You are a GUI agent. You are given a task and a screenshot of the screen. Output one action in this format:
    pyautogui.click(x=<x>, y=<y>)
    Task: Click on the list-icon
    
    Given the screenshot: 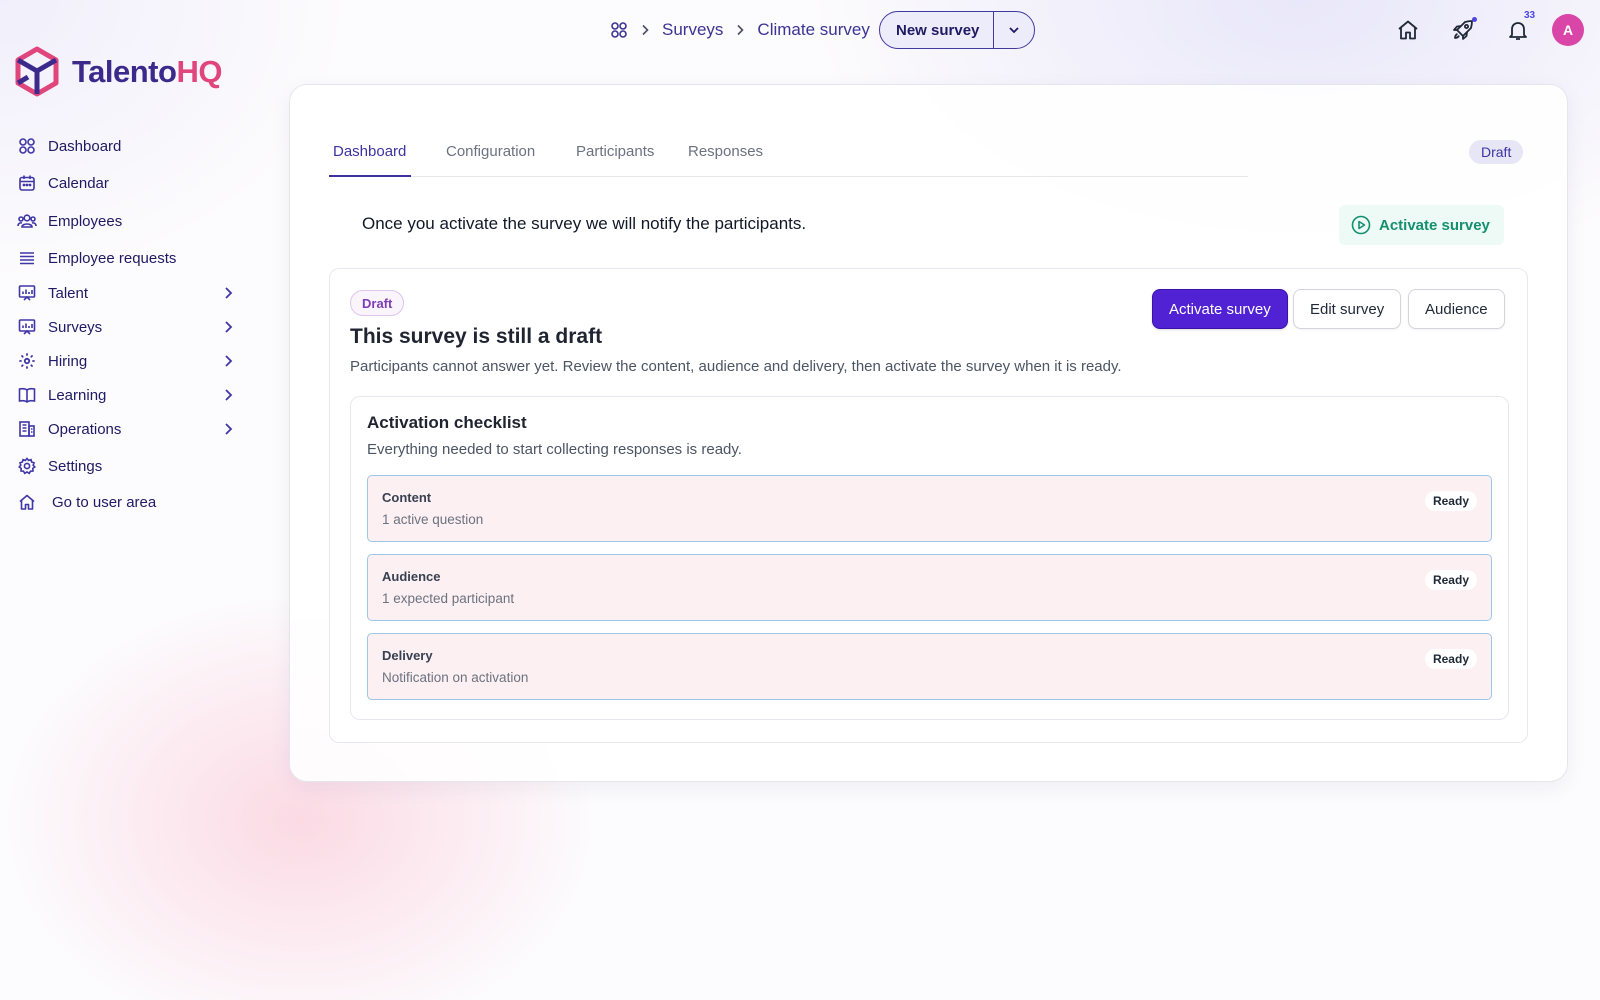 What is the action you would take?
    pyautogui.click(x=27, y=258)
    